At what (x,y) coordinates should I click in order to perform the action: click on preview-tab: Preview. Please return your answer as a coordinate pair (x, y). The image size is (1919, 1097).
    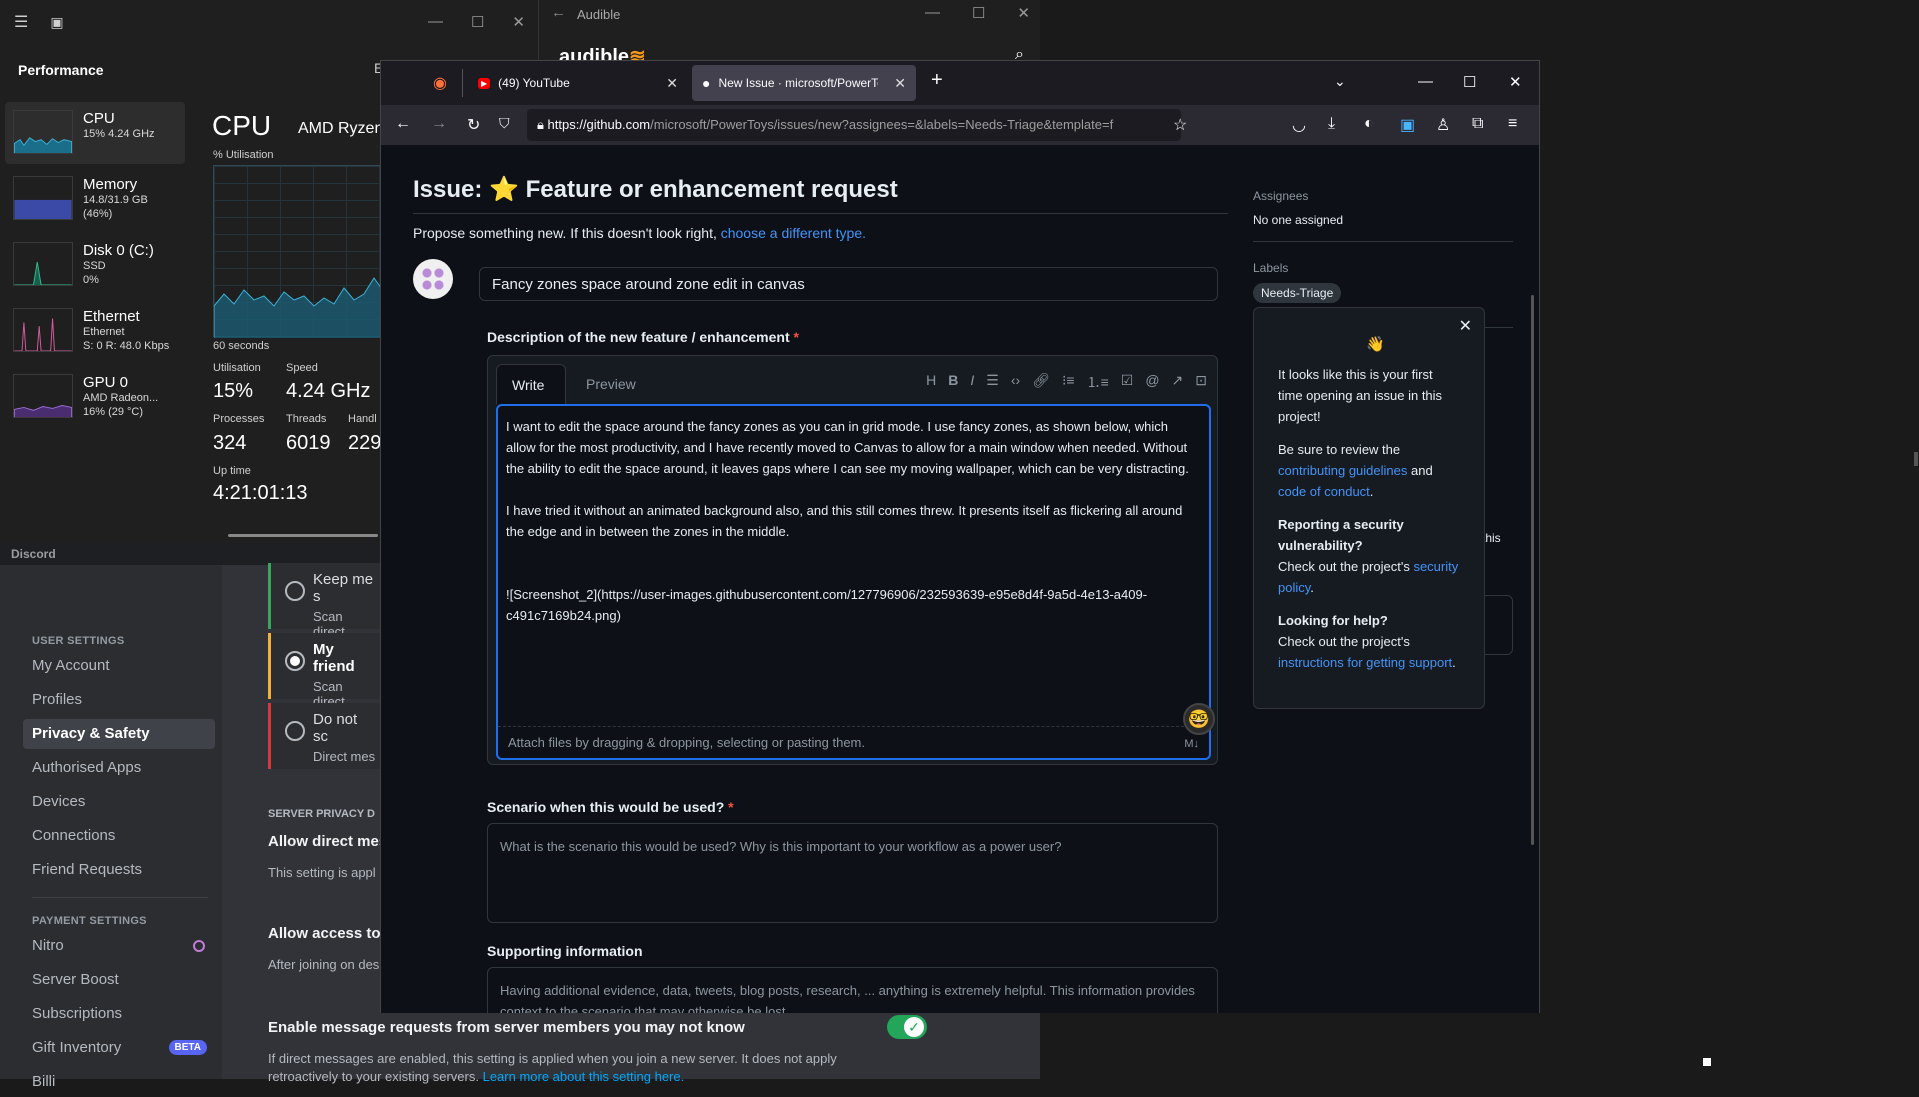
    Looking at the image, I should click on (611, 384).